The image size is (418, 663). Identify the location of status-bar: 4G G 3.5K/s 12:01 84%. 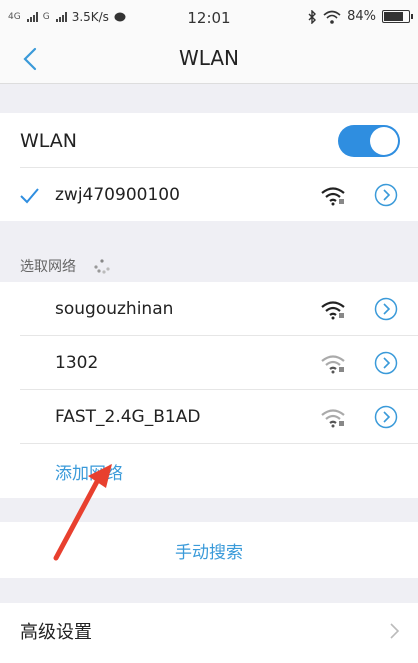
(209, 17).